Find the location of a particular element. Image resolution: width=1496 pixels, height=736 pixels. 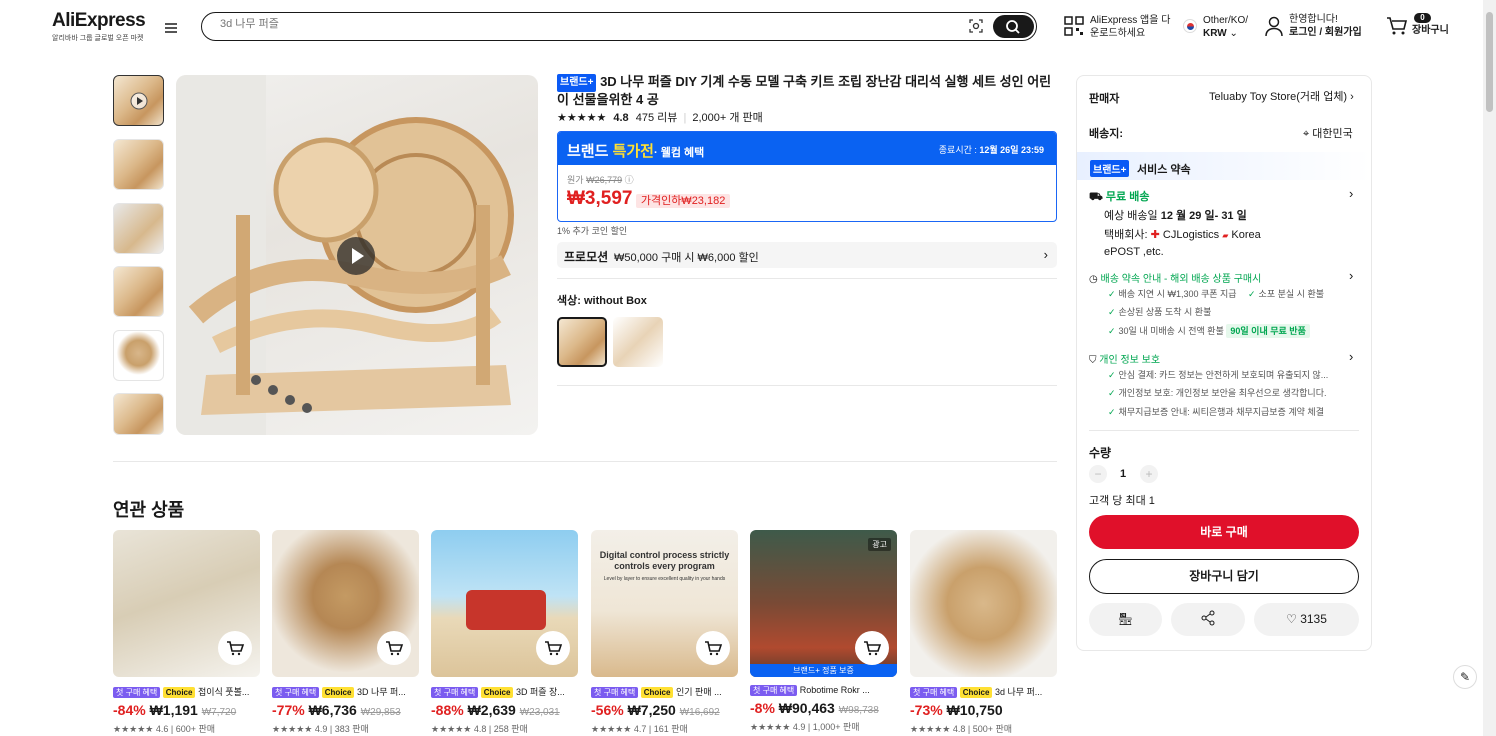

image-search-icon is located at coordinates (976, 26).